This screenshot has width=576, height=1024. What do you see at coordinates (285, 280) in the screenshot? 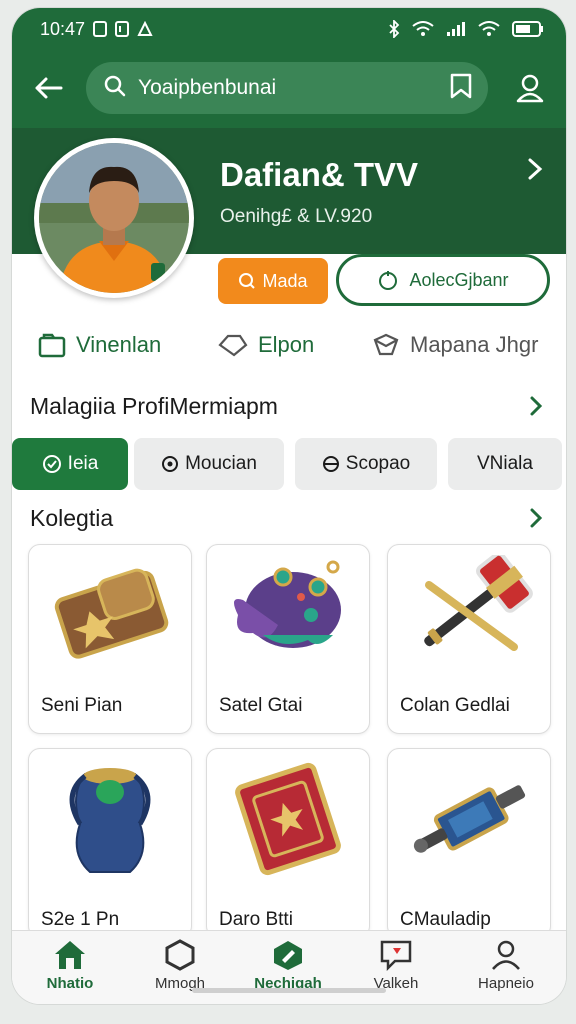
I see `follow-button-label: Mada` at bounding box center [285, 280].